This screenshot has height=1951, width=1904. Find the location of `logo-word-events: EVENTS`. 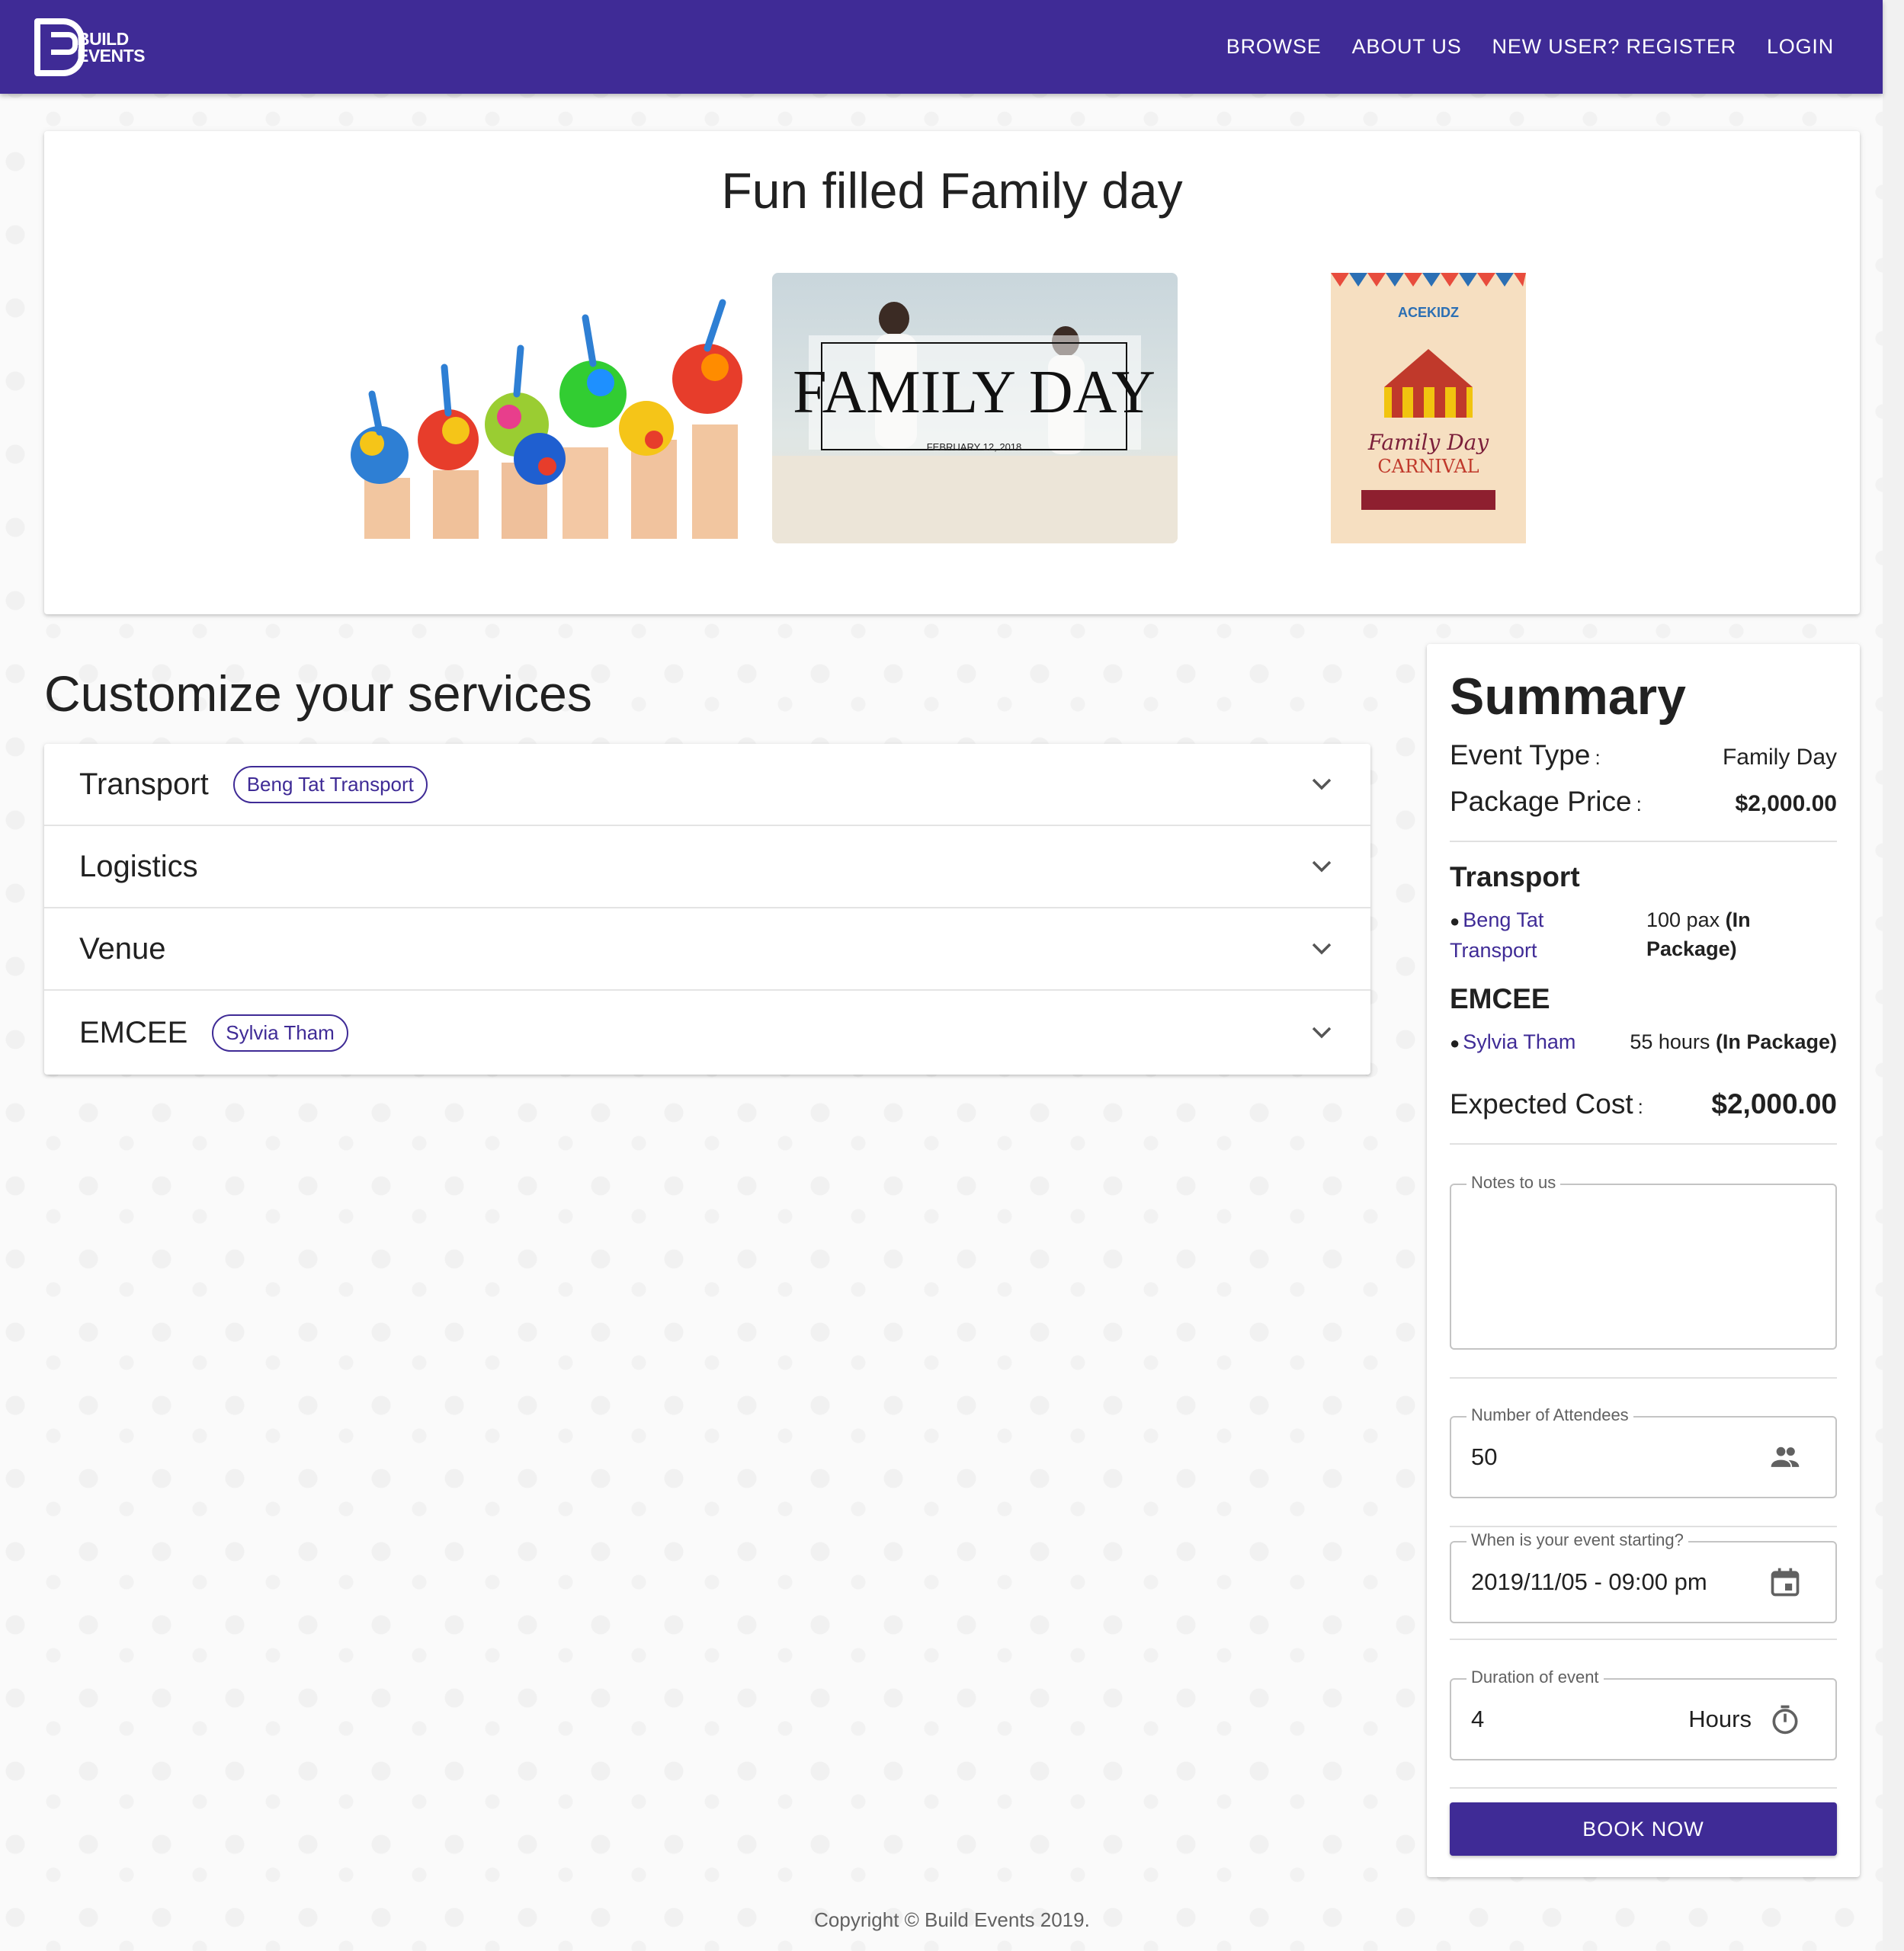

logo-word-events: EVENTS is located at coordinates (112, 55).